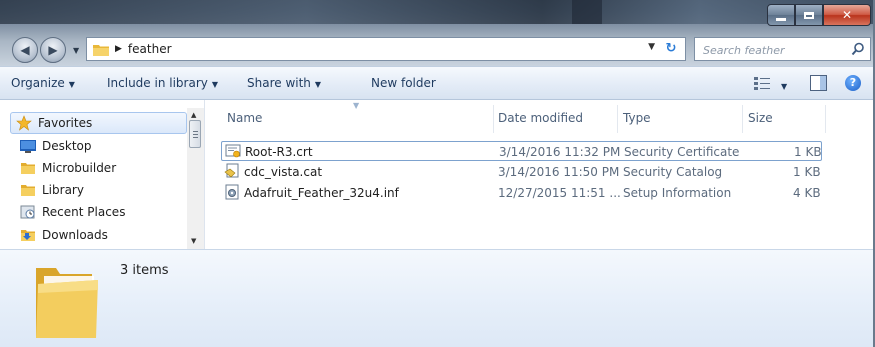 The image size is (875, 347). Describe the element at coordinates (436, 12) in the screenshot. I see `glass-background` at that location.